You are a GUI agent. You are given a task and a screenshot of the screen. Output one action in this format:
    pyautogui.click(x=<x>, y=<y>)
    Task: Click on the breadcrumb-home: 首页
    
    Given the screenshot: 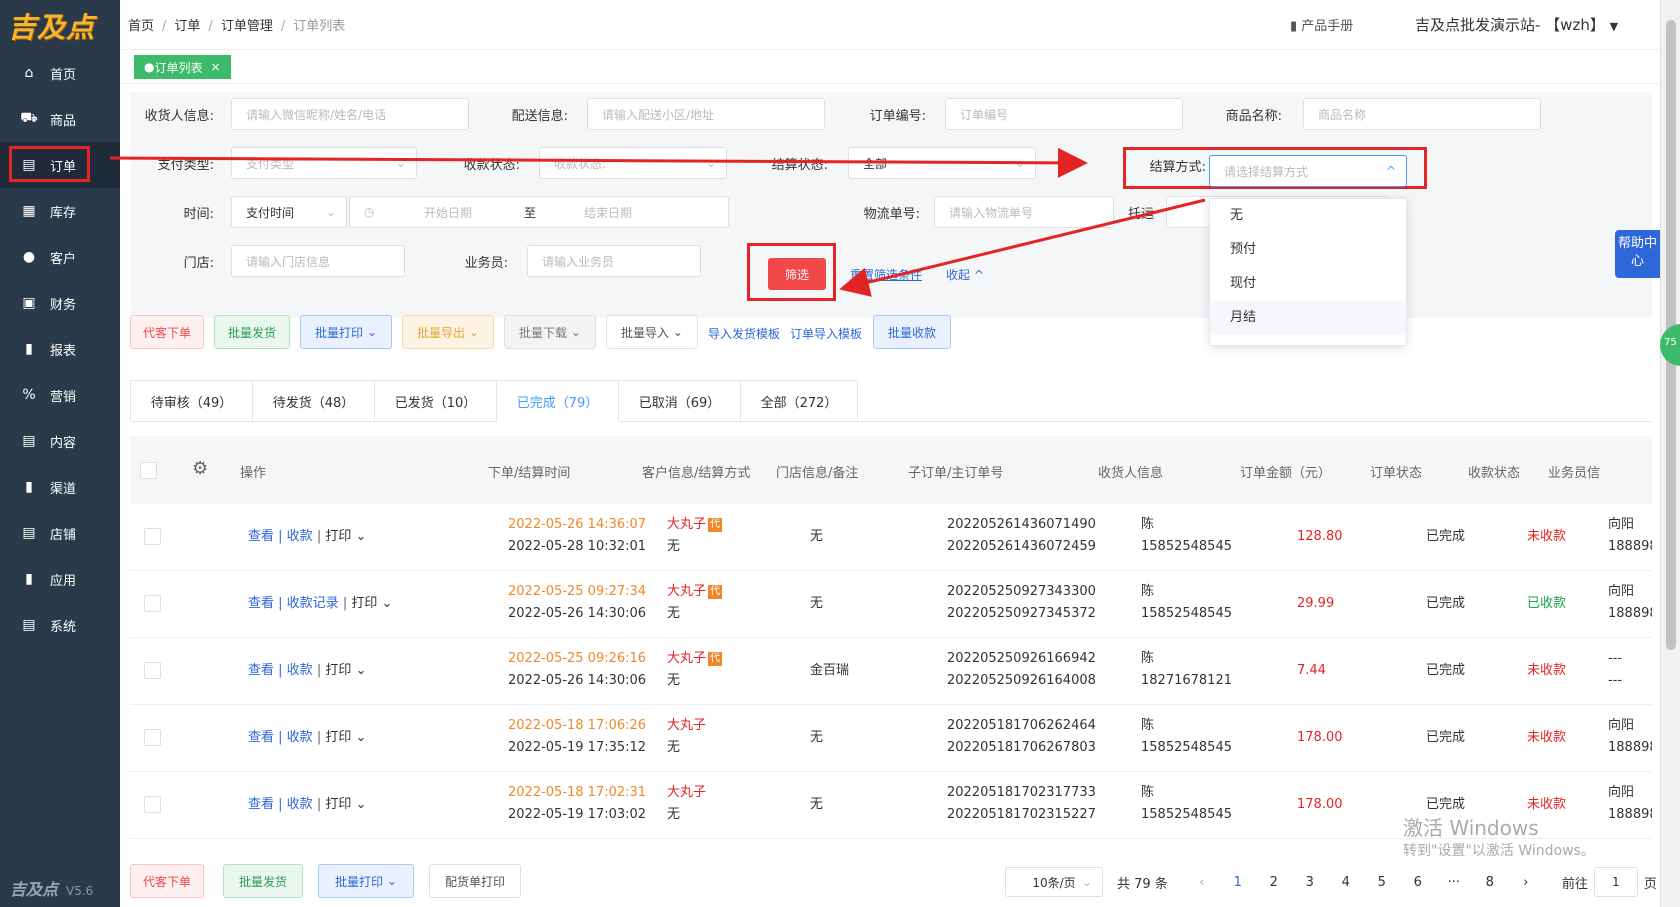 What is the action you would take?
    pyautogui.click(x=141, y=26)
    